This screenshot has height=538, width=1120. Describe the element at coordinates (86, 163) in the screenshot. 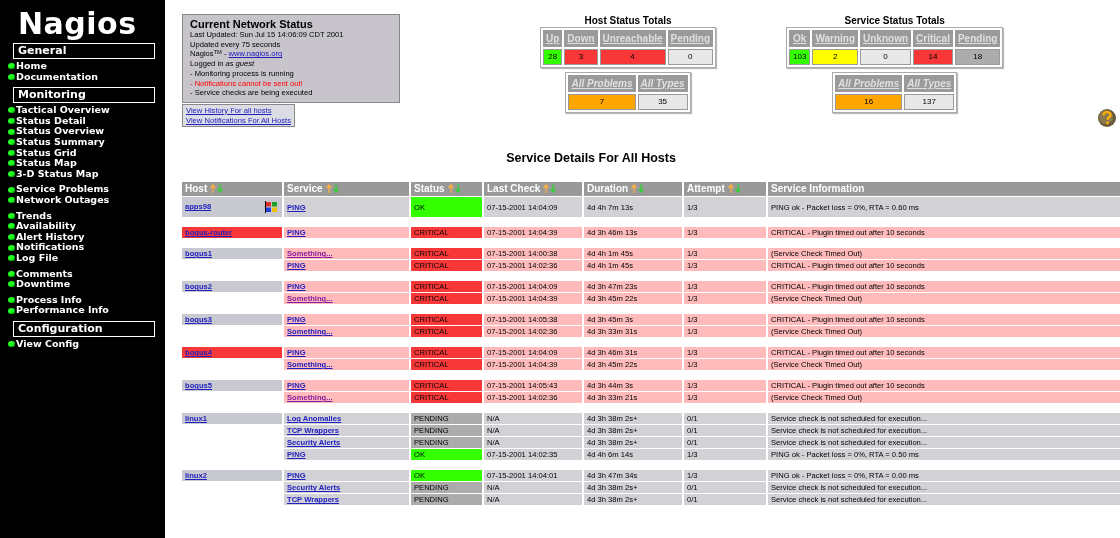

I see `sidebar-link: Status Map` at that location.